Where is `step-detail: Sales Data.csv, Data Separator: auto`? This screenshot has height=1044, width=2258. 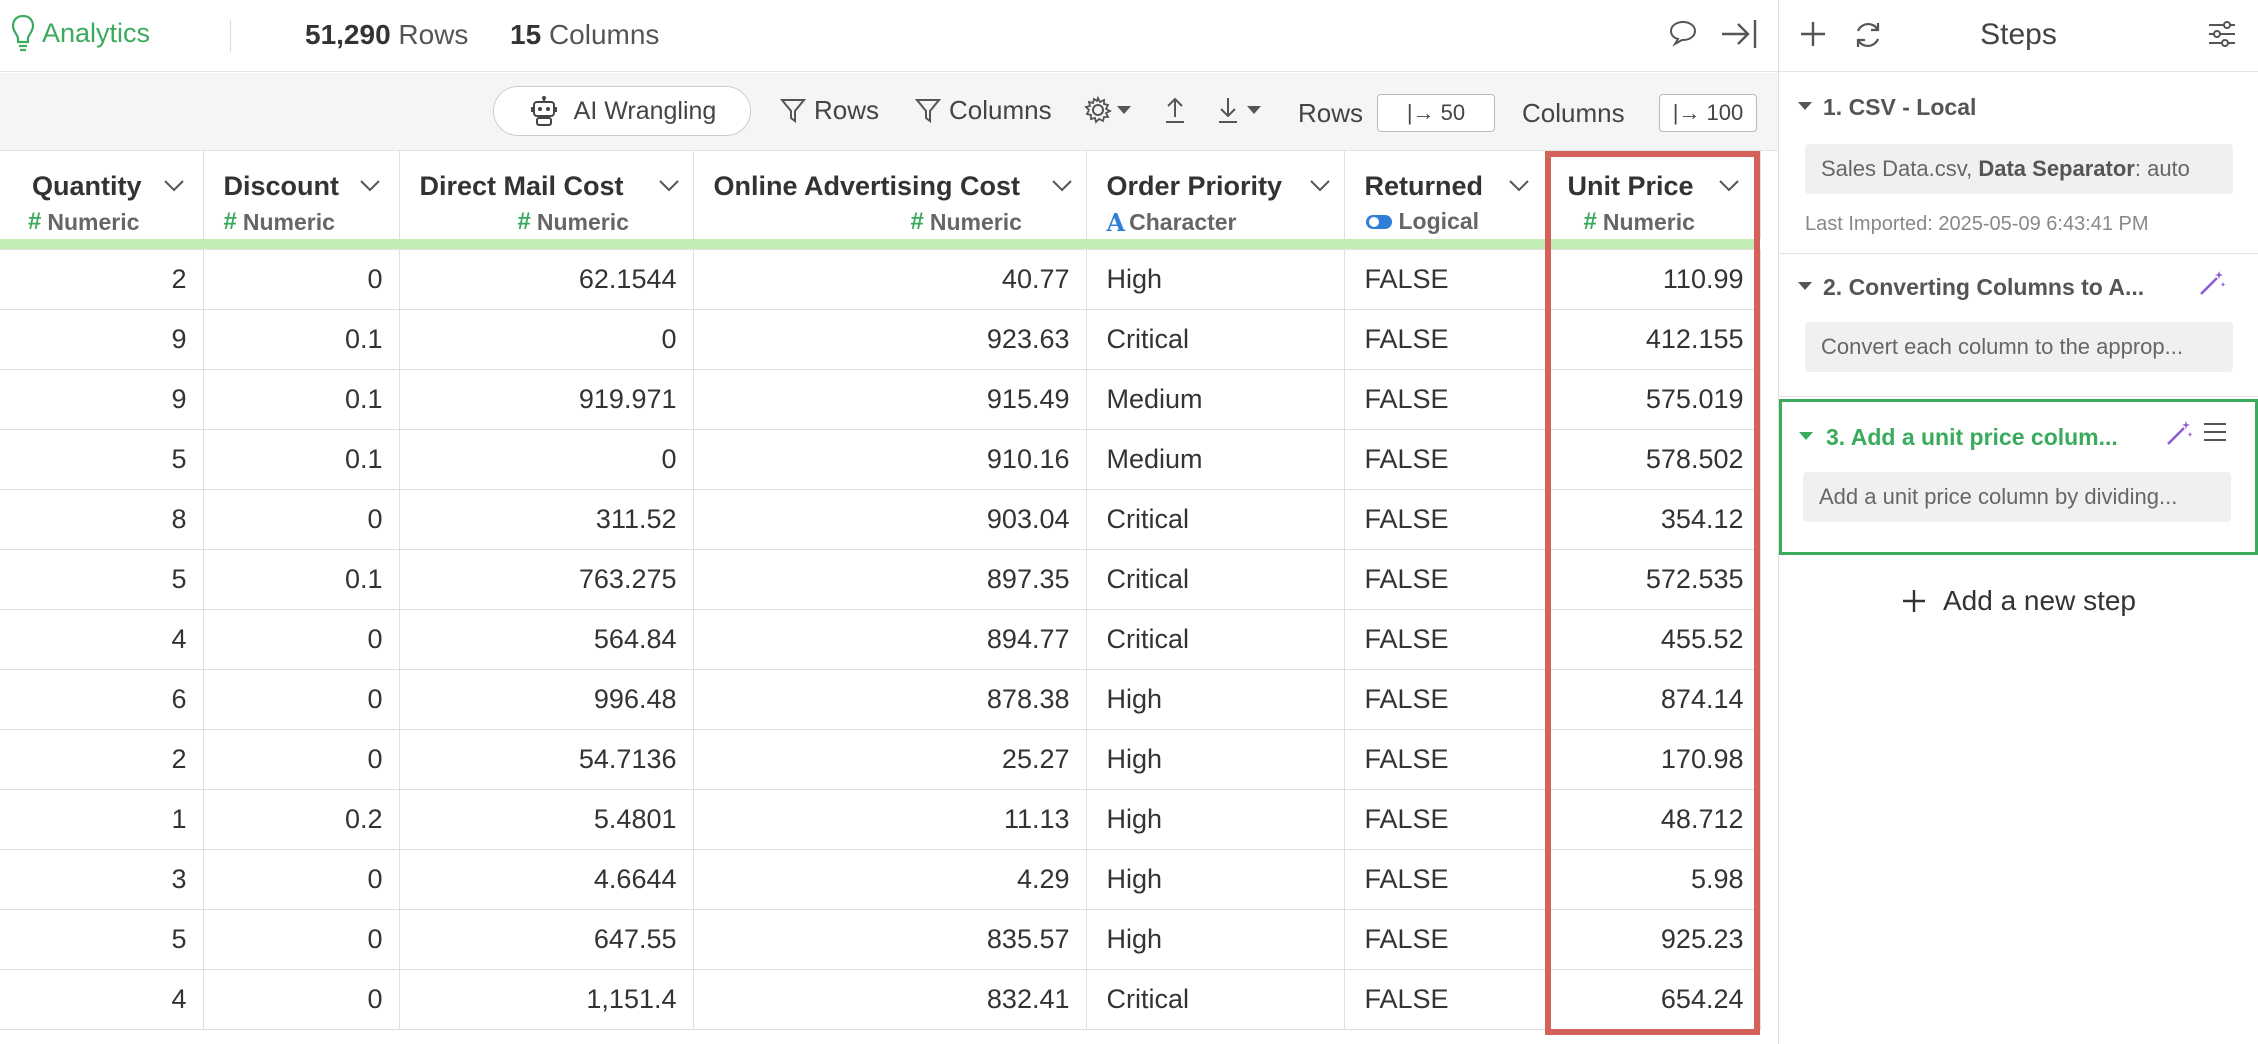
step-detail: Sales Data.csv, Data Separator: auto is located at coordinates (2019, 169).